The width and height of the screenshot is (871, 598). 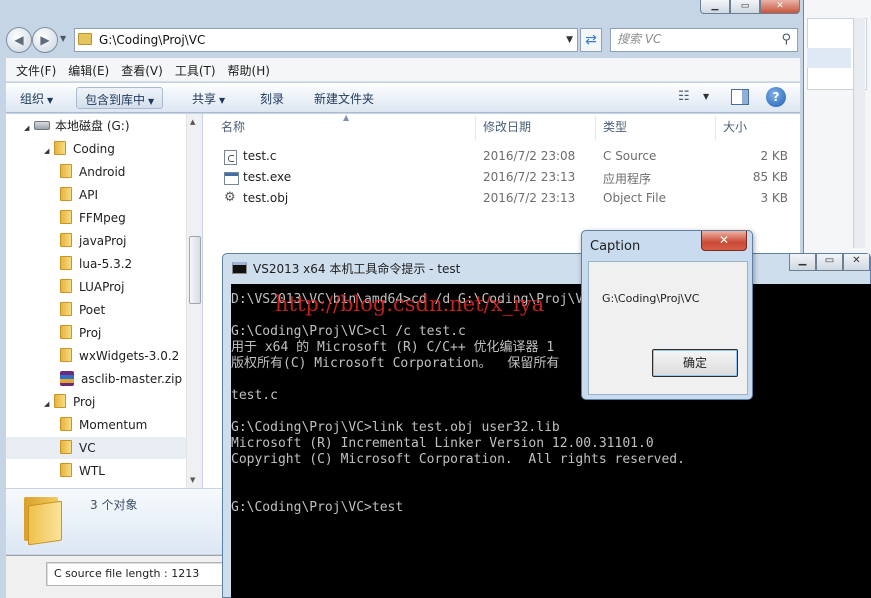 What do you see at coordinates (88, 69) in the screenshot?
I see `menu-edit: 编辑(E)` at bounding box center [88, 69].